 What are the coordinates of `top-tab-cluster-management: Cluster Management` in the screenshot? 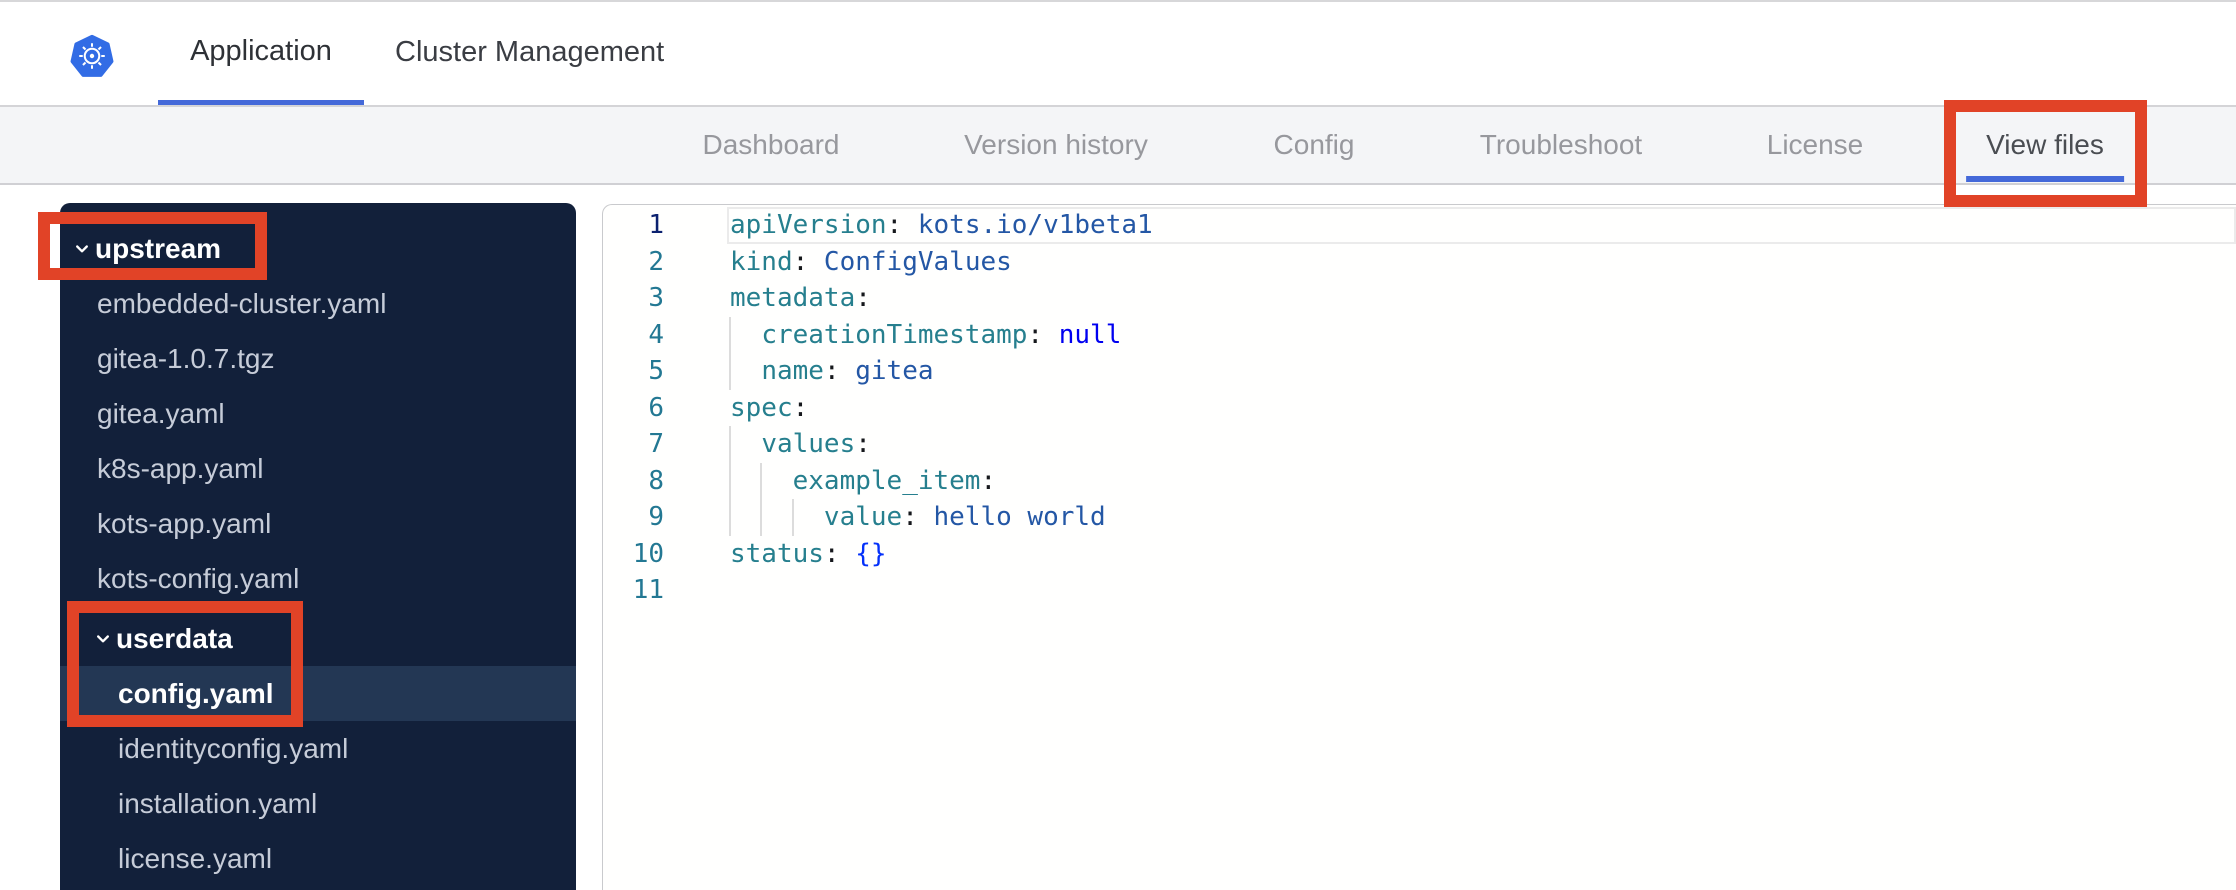 It's located at (529, 53).